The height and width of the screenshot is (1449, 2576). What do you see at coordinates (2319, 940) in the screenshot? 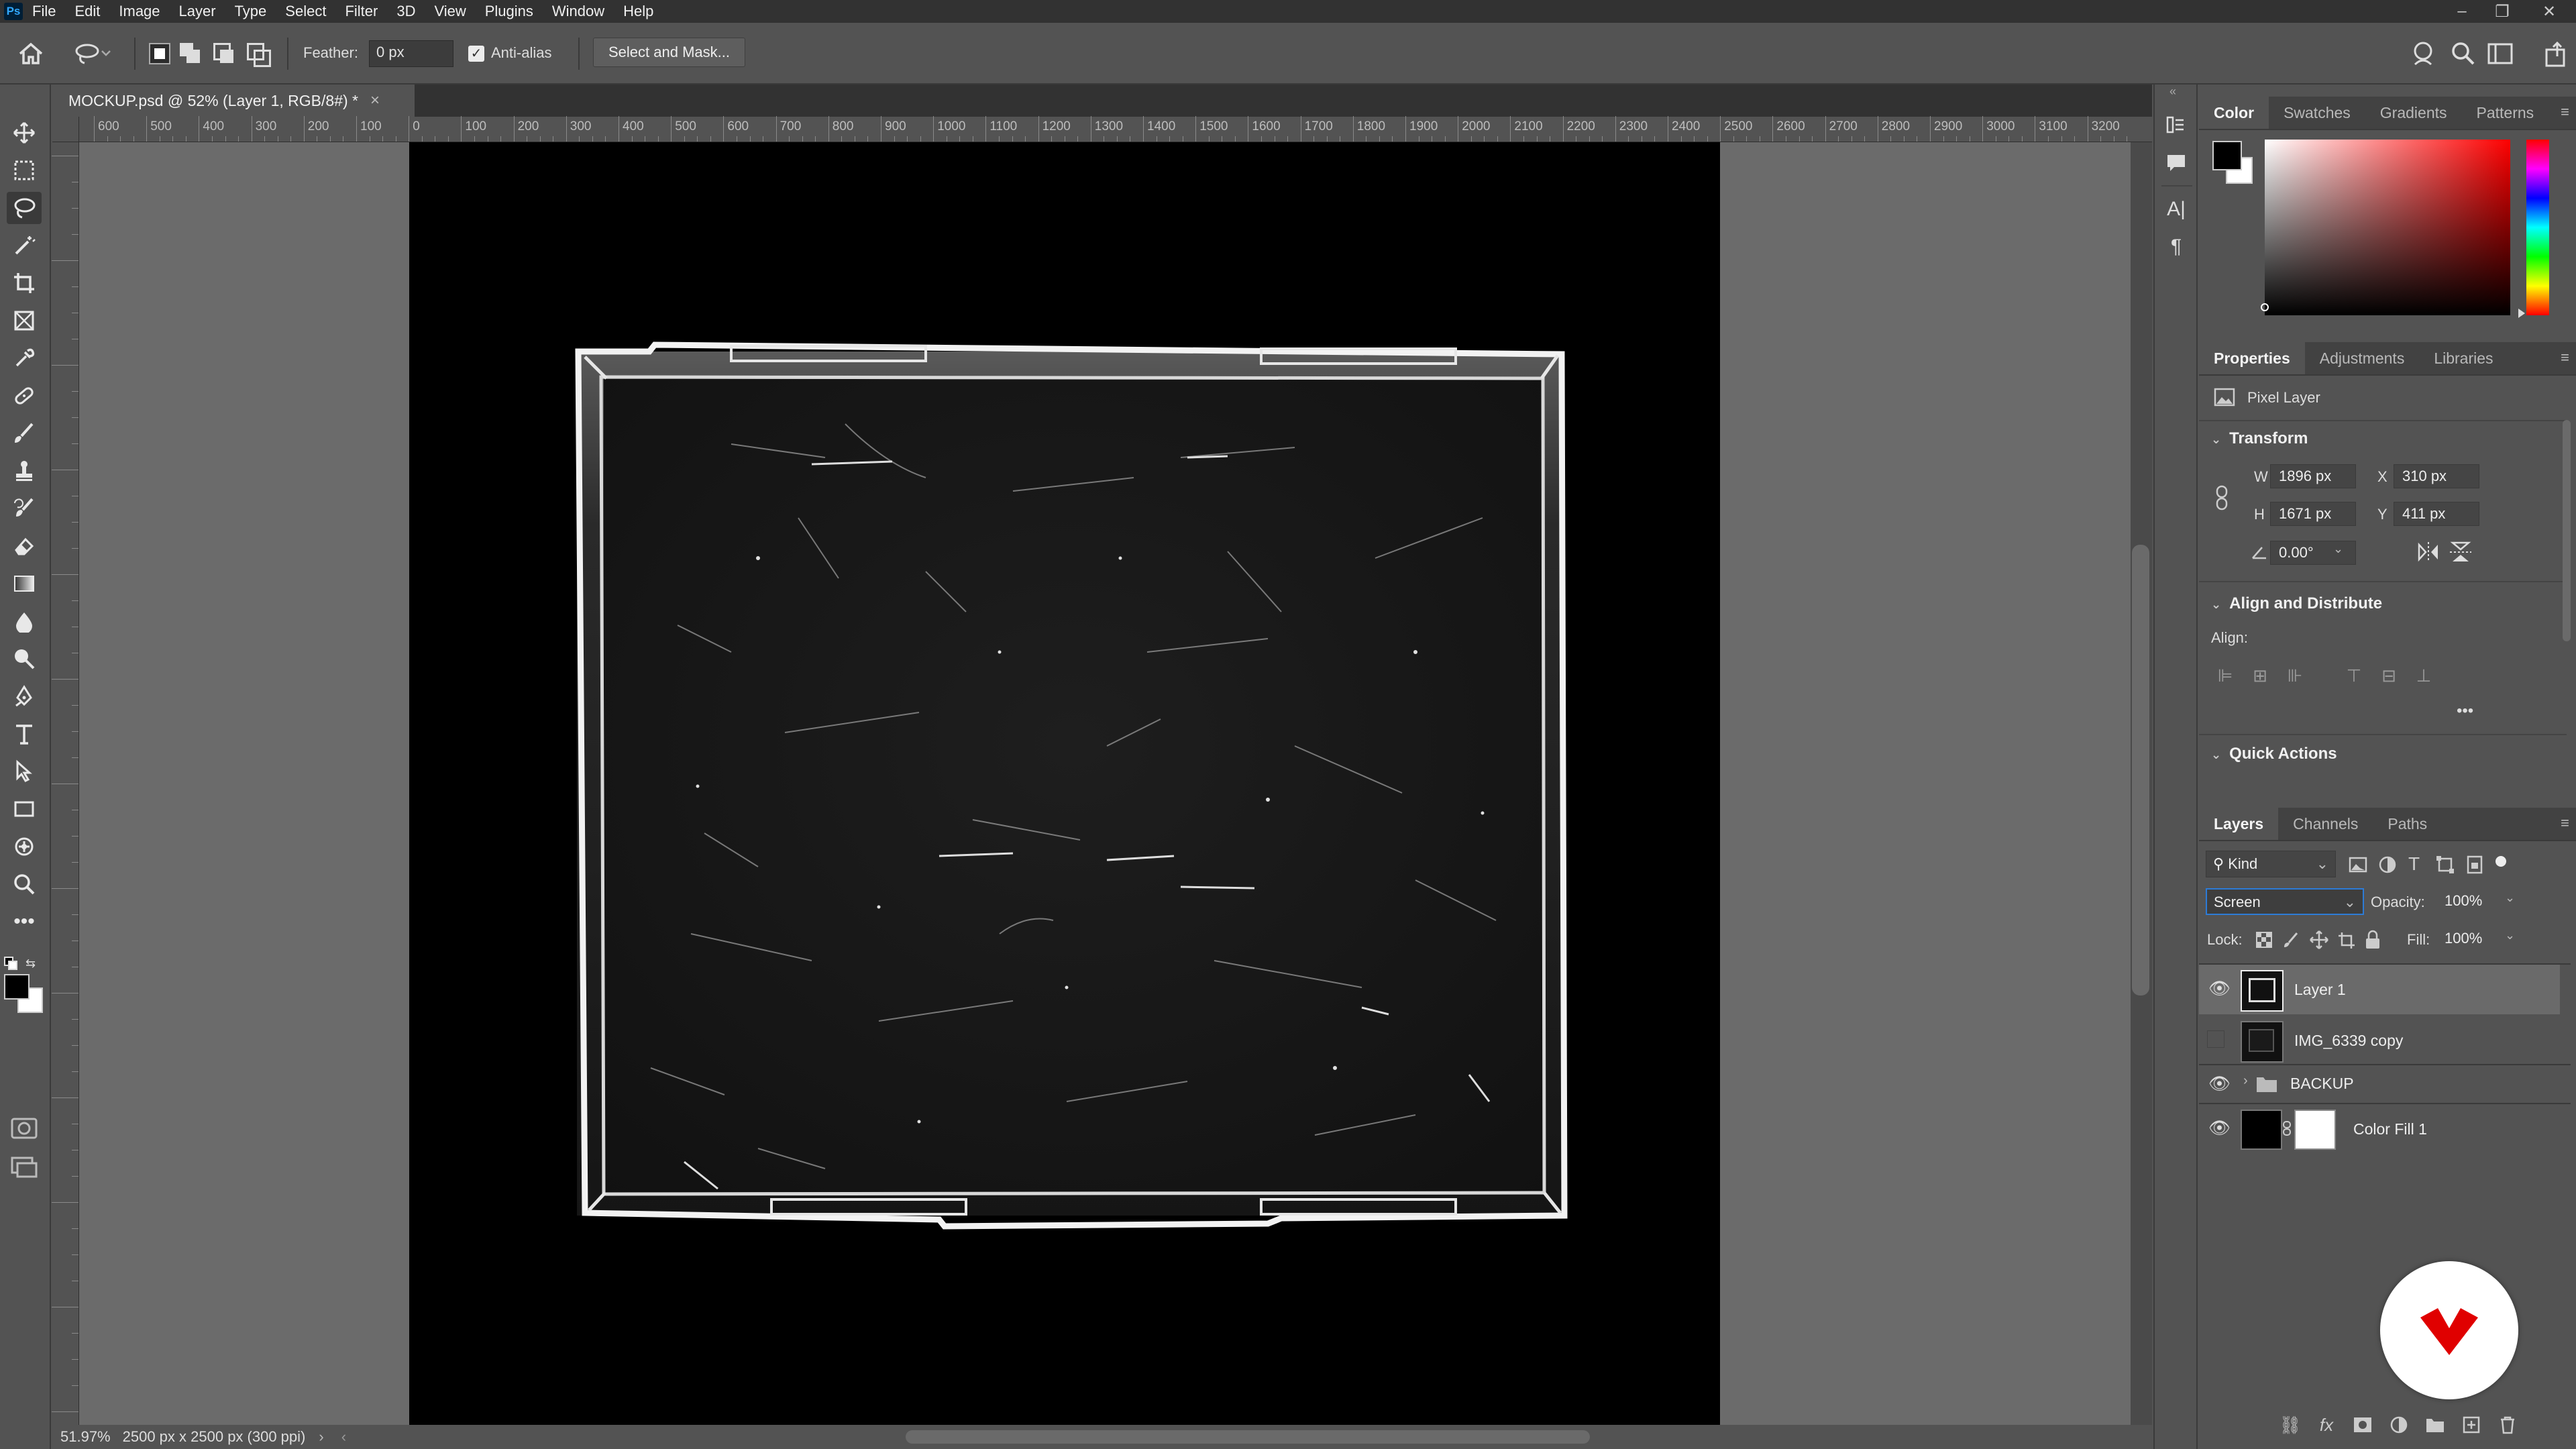
I see `lock-position-icon` at bounding box center [2319, 940].